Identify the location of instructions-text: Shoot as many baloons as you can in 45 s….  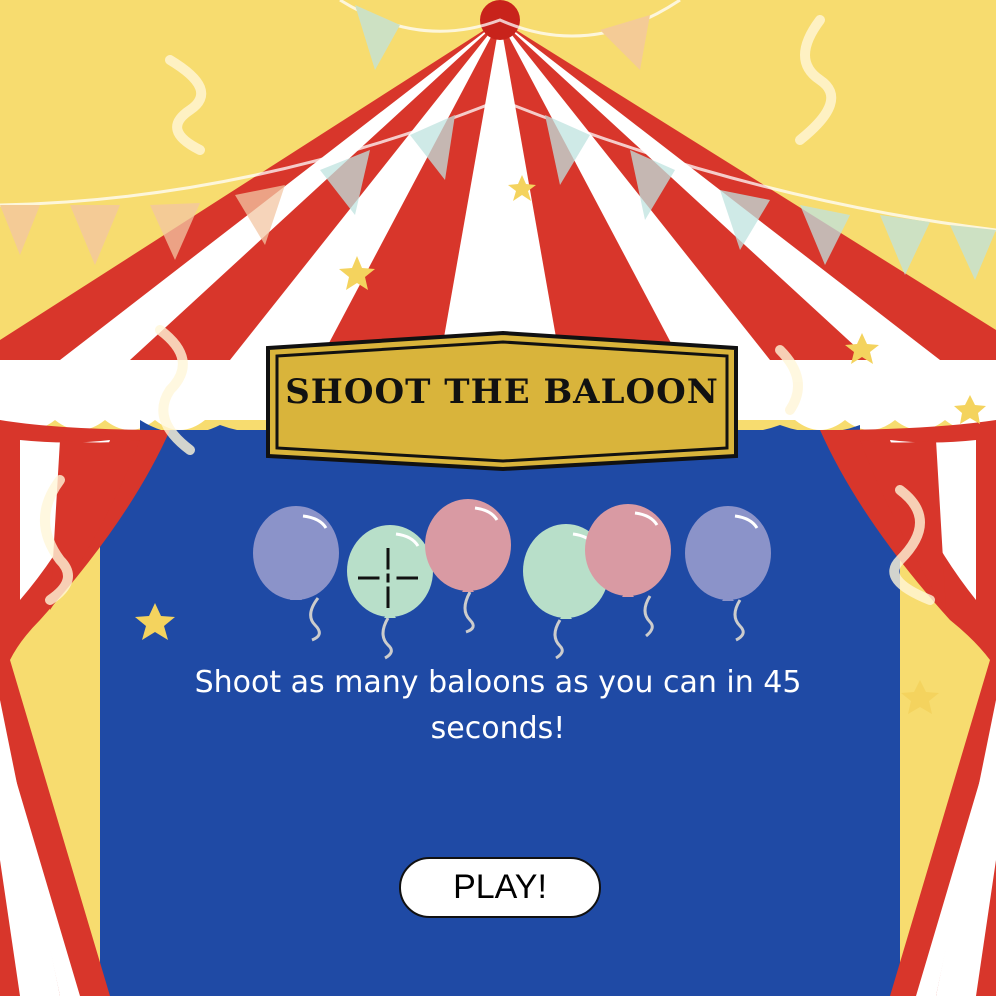
(498, 705).